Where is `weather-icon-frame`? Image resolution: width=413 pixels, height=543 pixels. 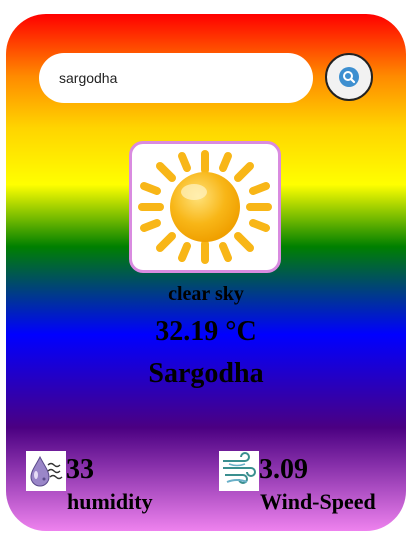 weather-icon-frame is located at coordinates (205, 207).